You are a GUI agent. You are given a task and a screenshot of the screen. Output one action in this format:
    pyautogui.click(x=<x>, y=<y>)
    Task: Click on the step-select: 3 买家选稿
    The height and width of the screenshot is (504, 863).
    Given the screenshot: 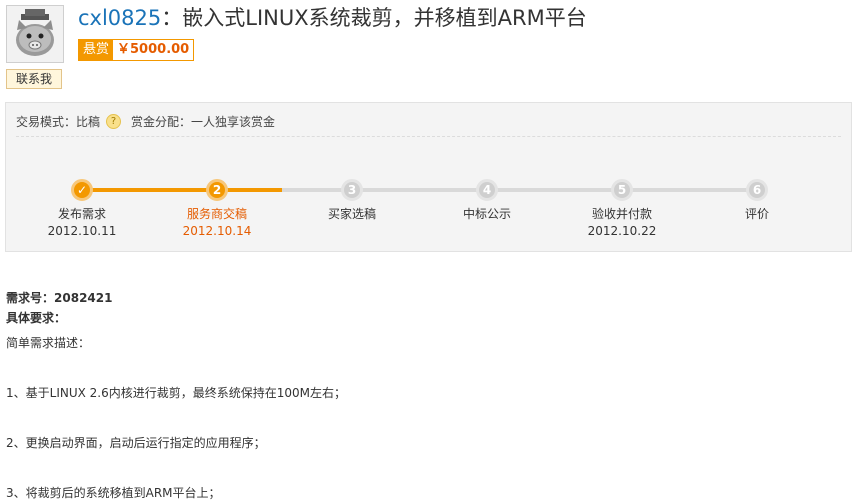 What is the action you would take?
    pyautogui.click(x=352, y=201)
    